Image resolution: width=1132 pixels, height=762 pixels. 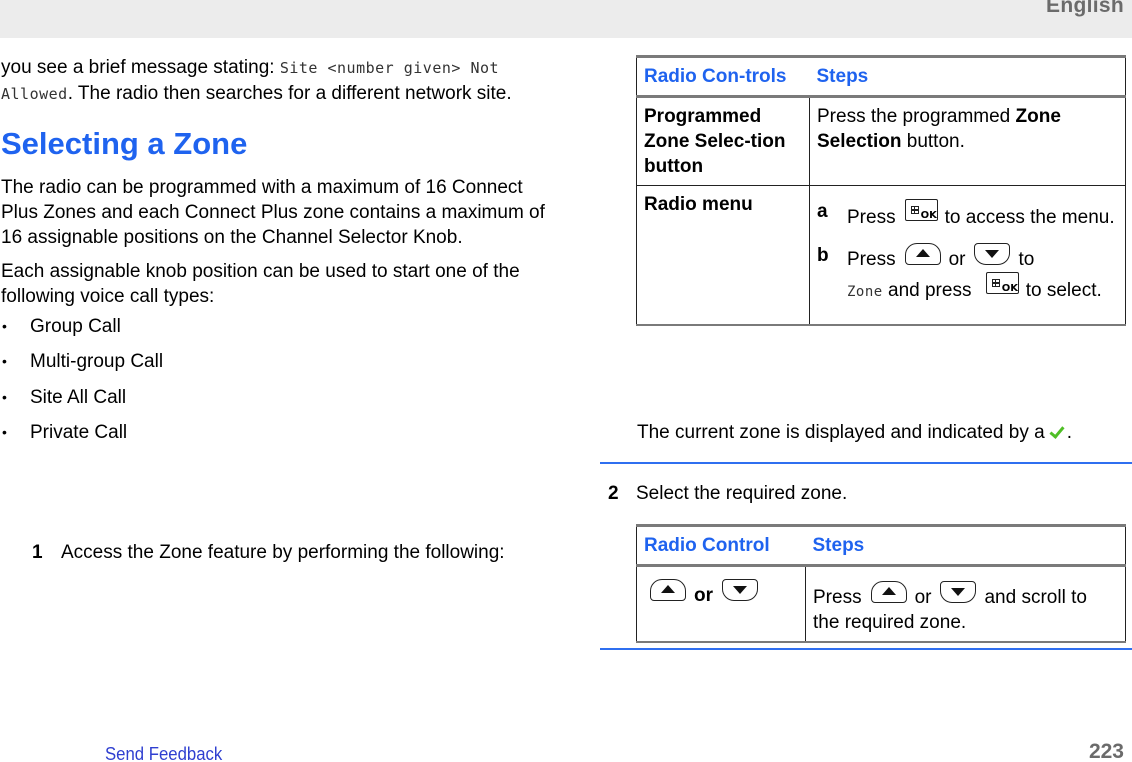 I want to click on step-2: 2 Select the required zone., so click(x=727, y=493).